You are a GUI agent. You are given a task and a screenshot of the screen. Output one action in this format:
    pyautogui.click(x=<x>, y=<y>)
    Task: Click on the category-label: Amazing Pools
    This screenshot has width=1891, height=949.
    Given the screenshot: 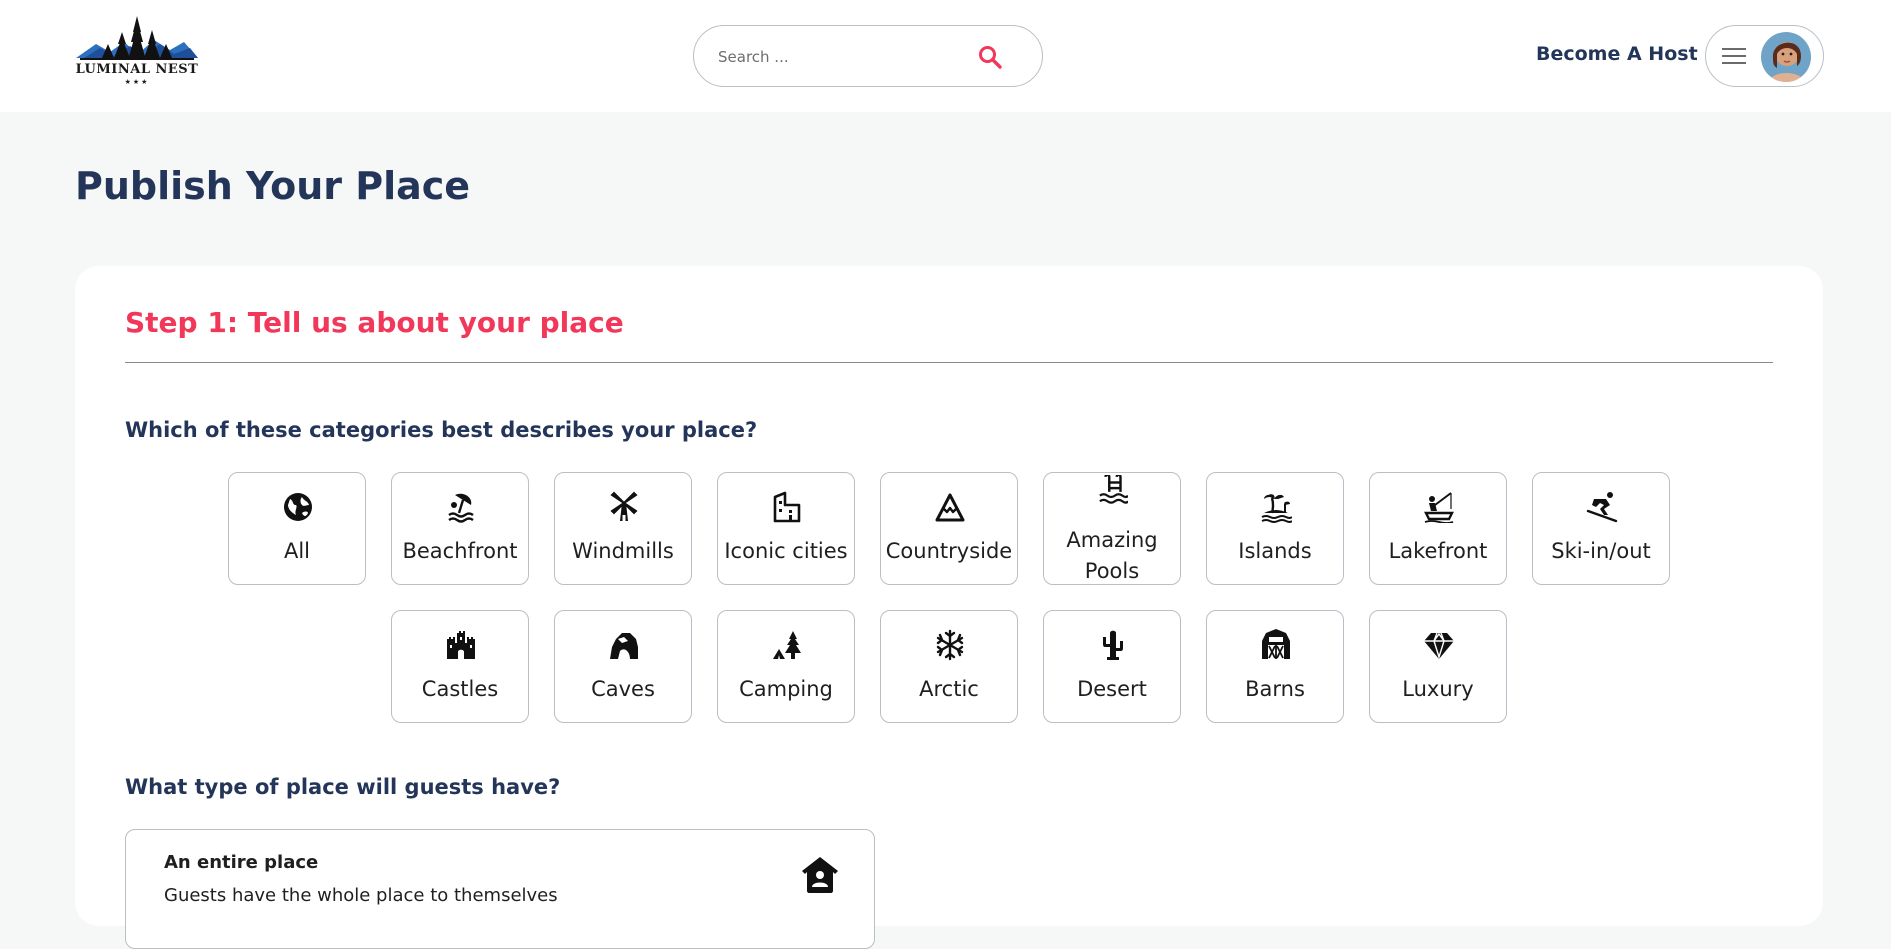 What is the action you would take?
    pyautogui.click(x=1112, y=555)
    